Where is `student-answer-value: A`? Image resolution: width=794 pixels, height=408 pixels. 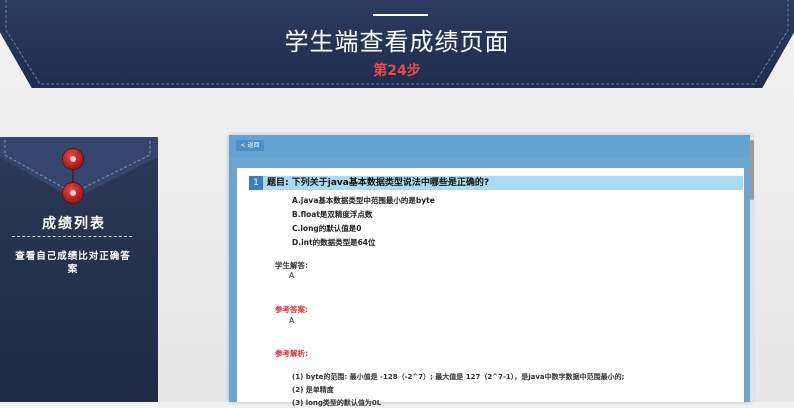
student-answer-value: A is located at coordinates (292, 275).